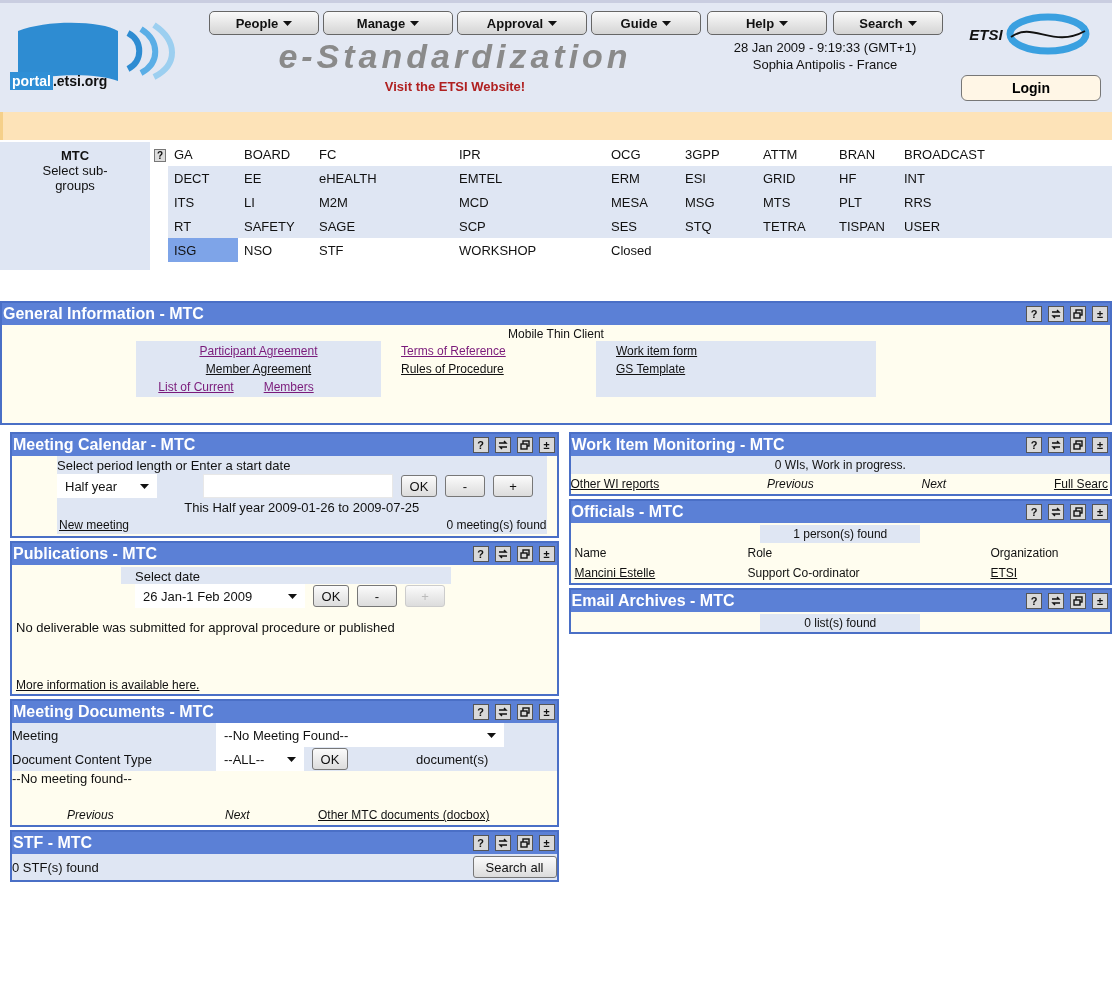  What do you see at coordinates (275, 226) in the screenshot?
I see `subgroup-link: SAFETY` at bounding box center [275, 226].